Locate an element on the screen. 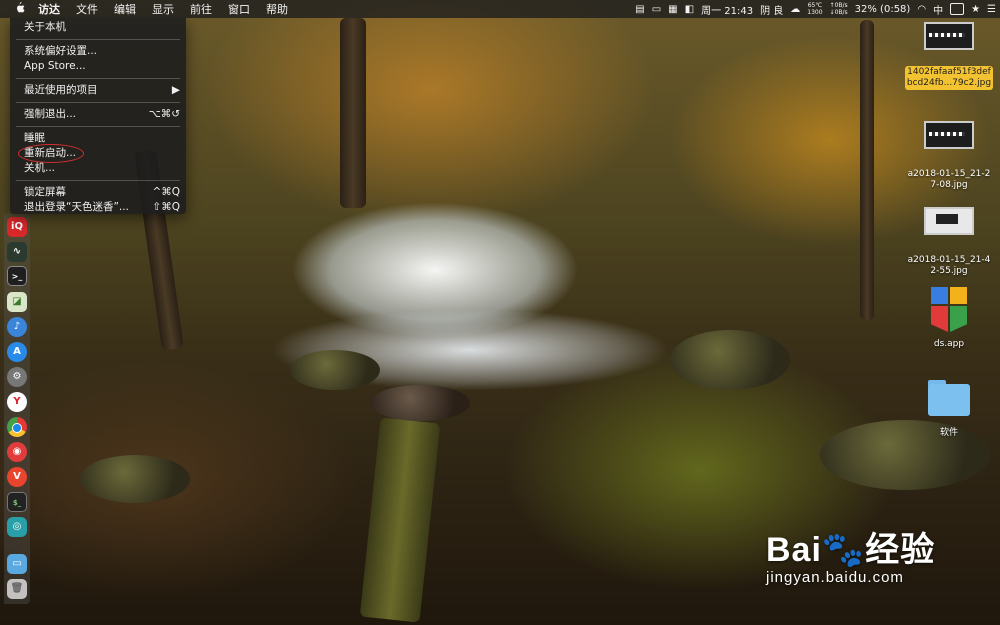 This screenshot has height=625, width=1000. dock-app-folder-icon: ▭ is located at coordinates (17, 564).